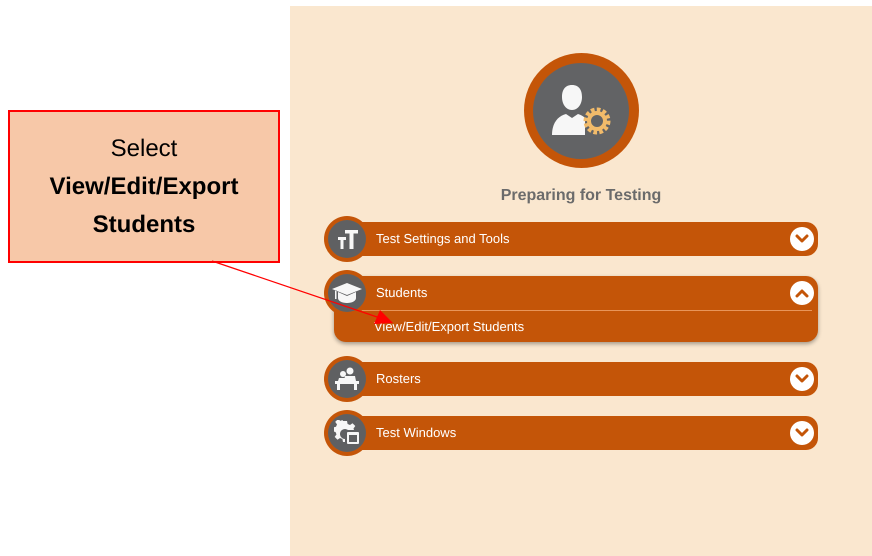 This screenshot has width=872, height=556. What do you see at coordinates (581, 196) in the screenshot?
I see `panel-title: Preparing for Testing` at bounding box center [581, 196].